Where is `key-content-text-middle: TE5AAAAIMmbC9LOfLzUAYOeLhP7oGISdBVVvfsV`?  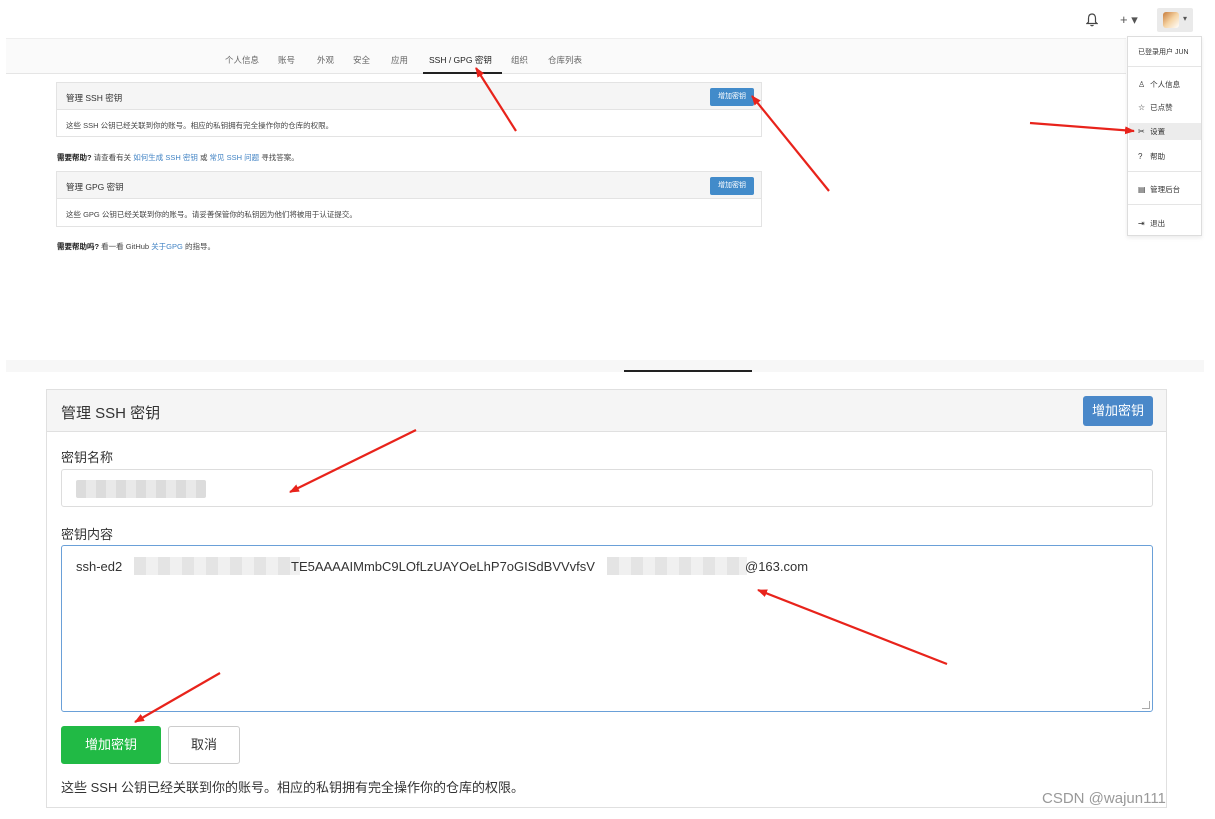
key-content-text-middle: TE5AAAAIMmbC9LOfLzUAYOeLhP7oGISdBVVvfsV is located at coordinates (443, 566).